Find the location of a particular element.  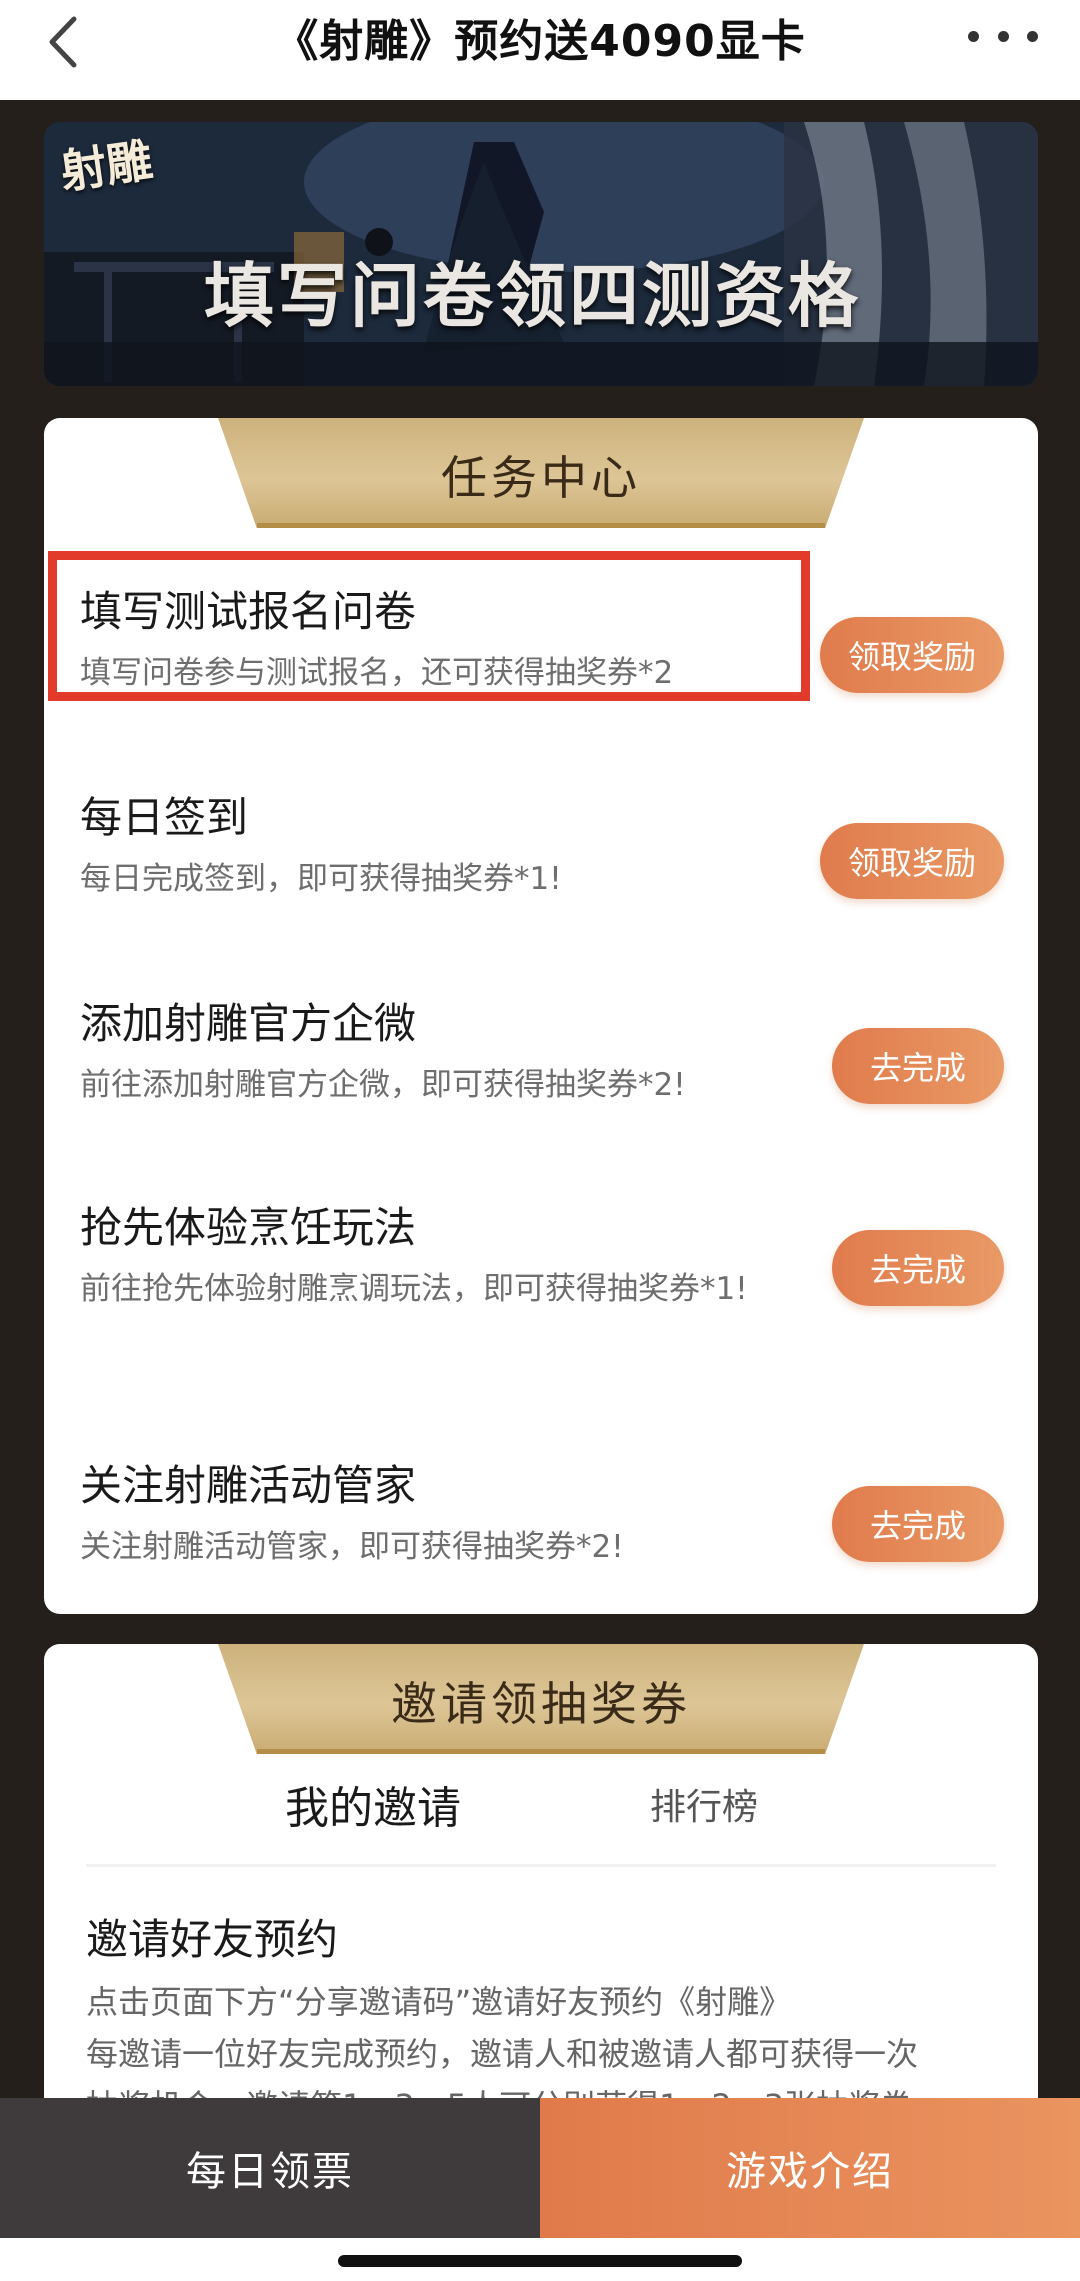

task-title: 抢先体验烹饪玩法 is located at coordinates (248, 1227).